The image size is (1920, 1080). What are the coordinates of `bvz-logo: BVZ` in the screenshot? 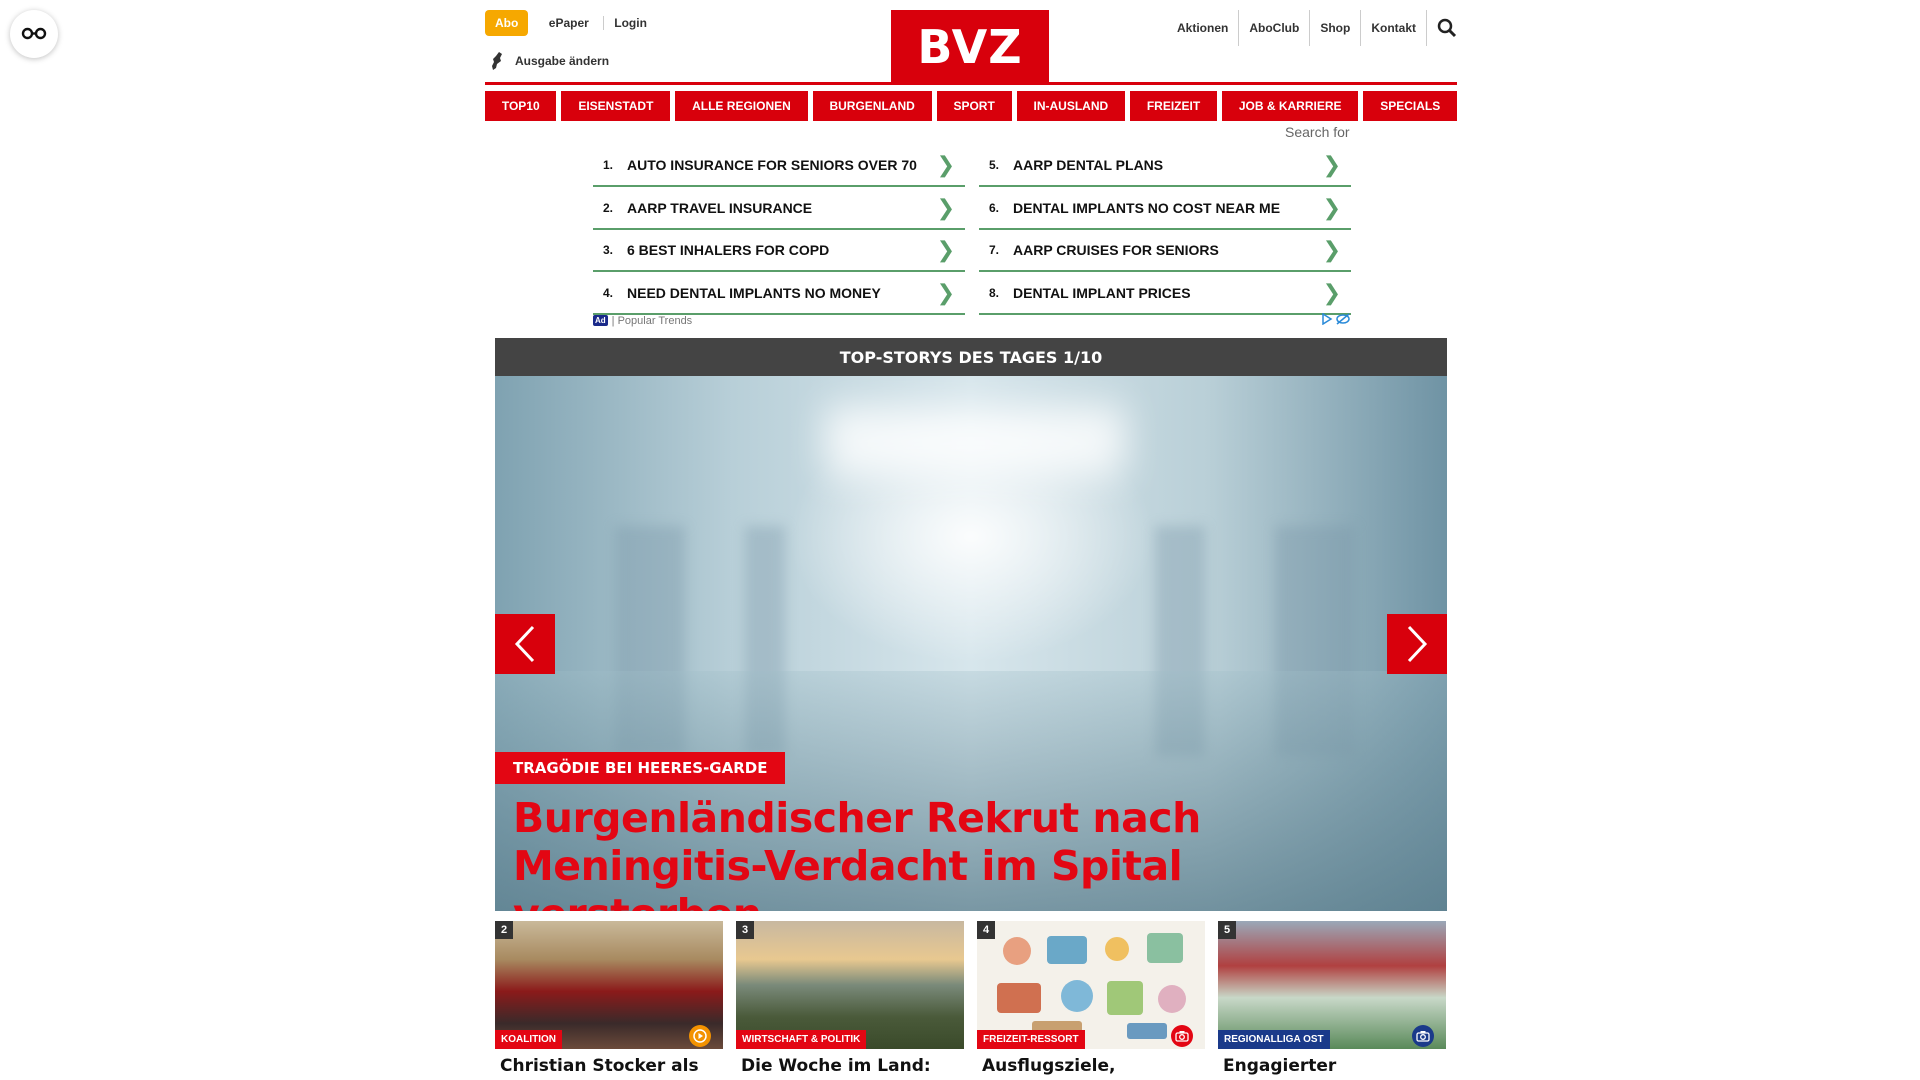 It's located at (970, 47).